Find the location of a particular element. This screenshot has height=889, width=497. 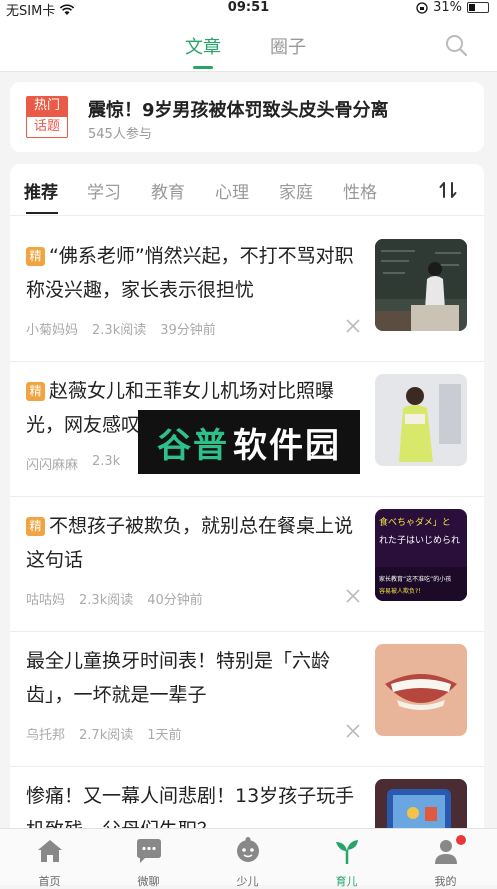

thumbnail-teeth-image is located at coordinates (421, 690).